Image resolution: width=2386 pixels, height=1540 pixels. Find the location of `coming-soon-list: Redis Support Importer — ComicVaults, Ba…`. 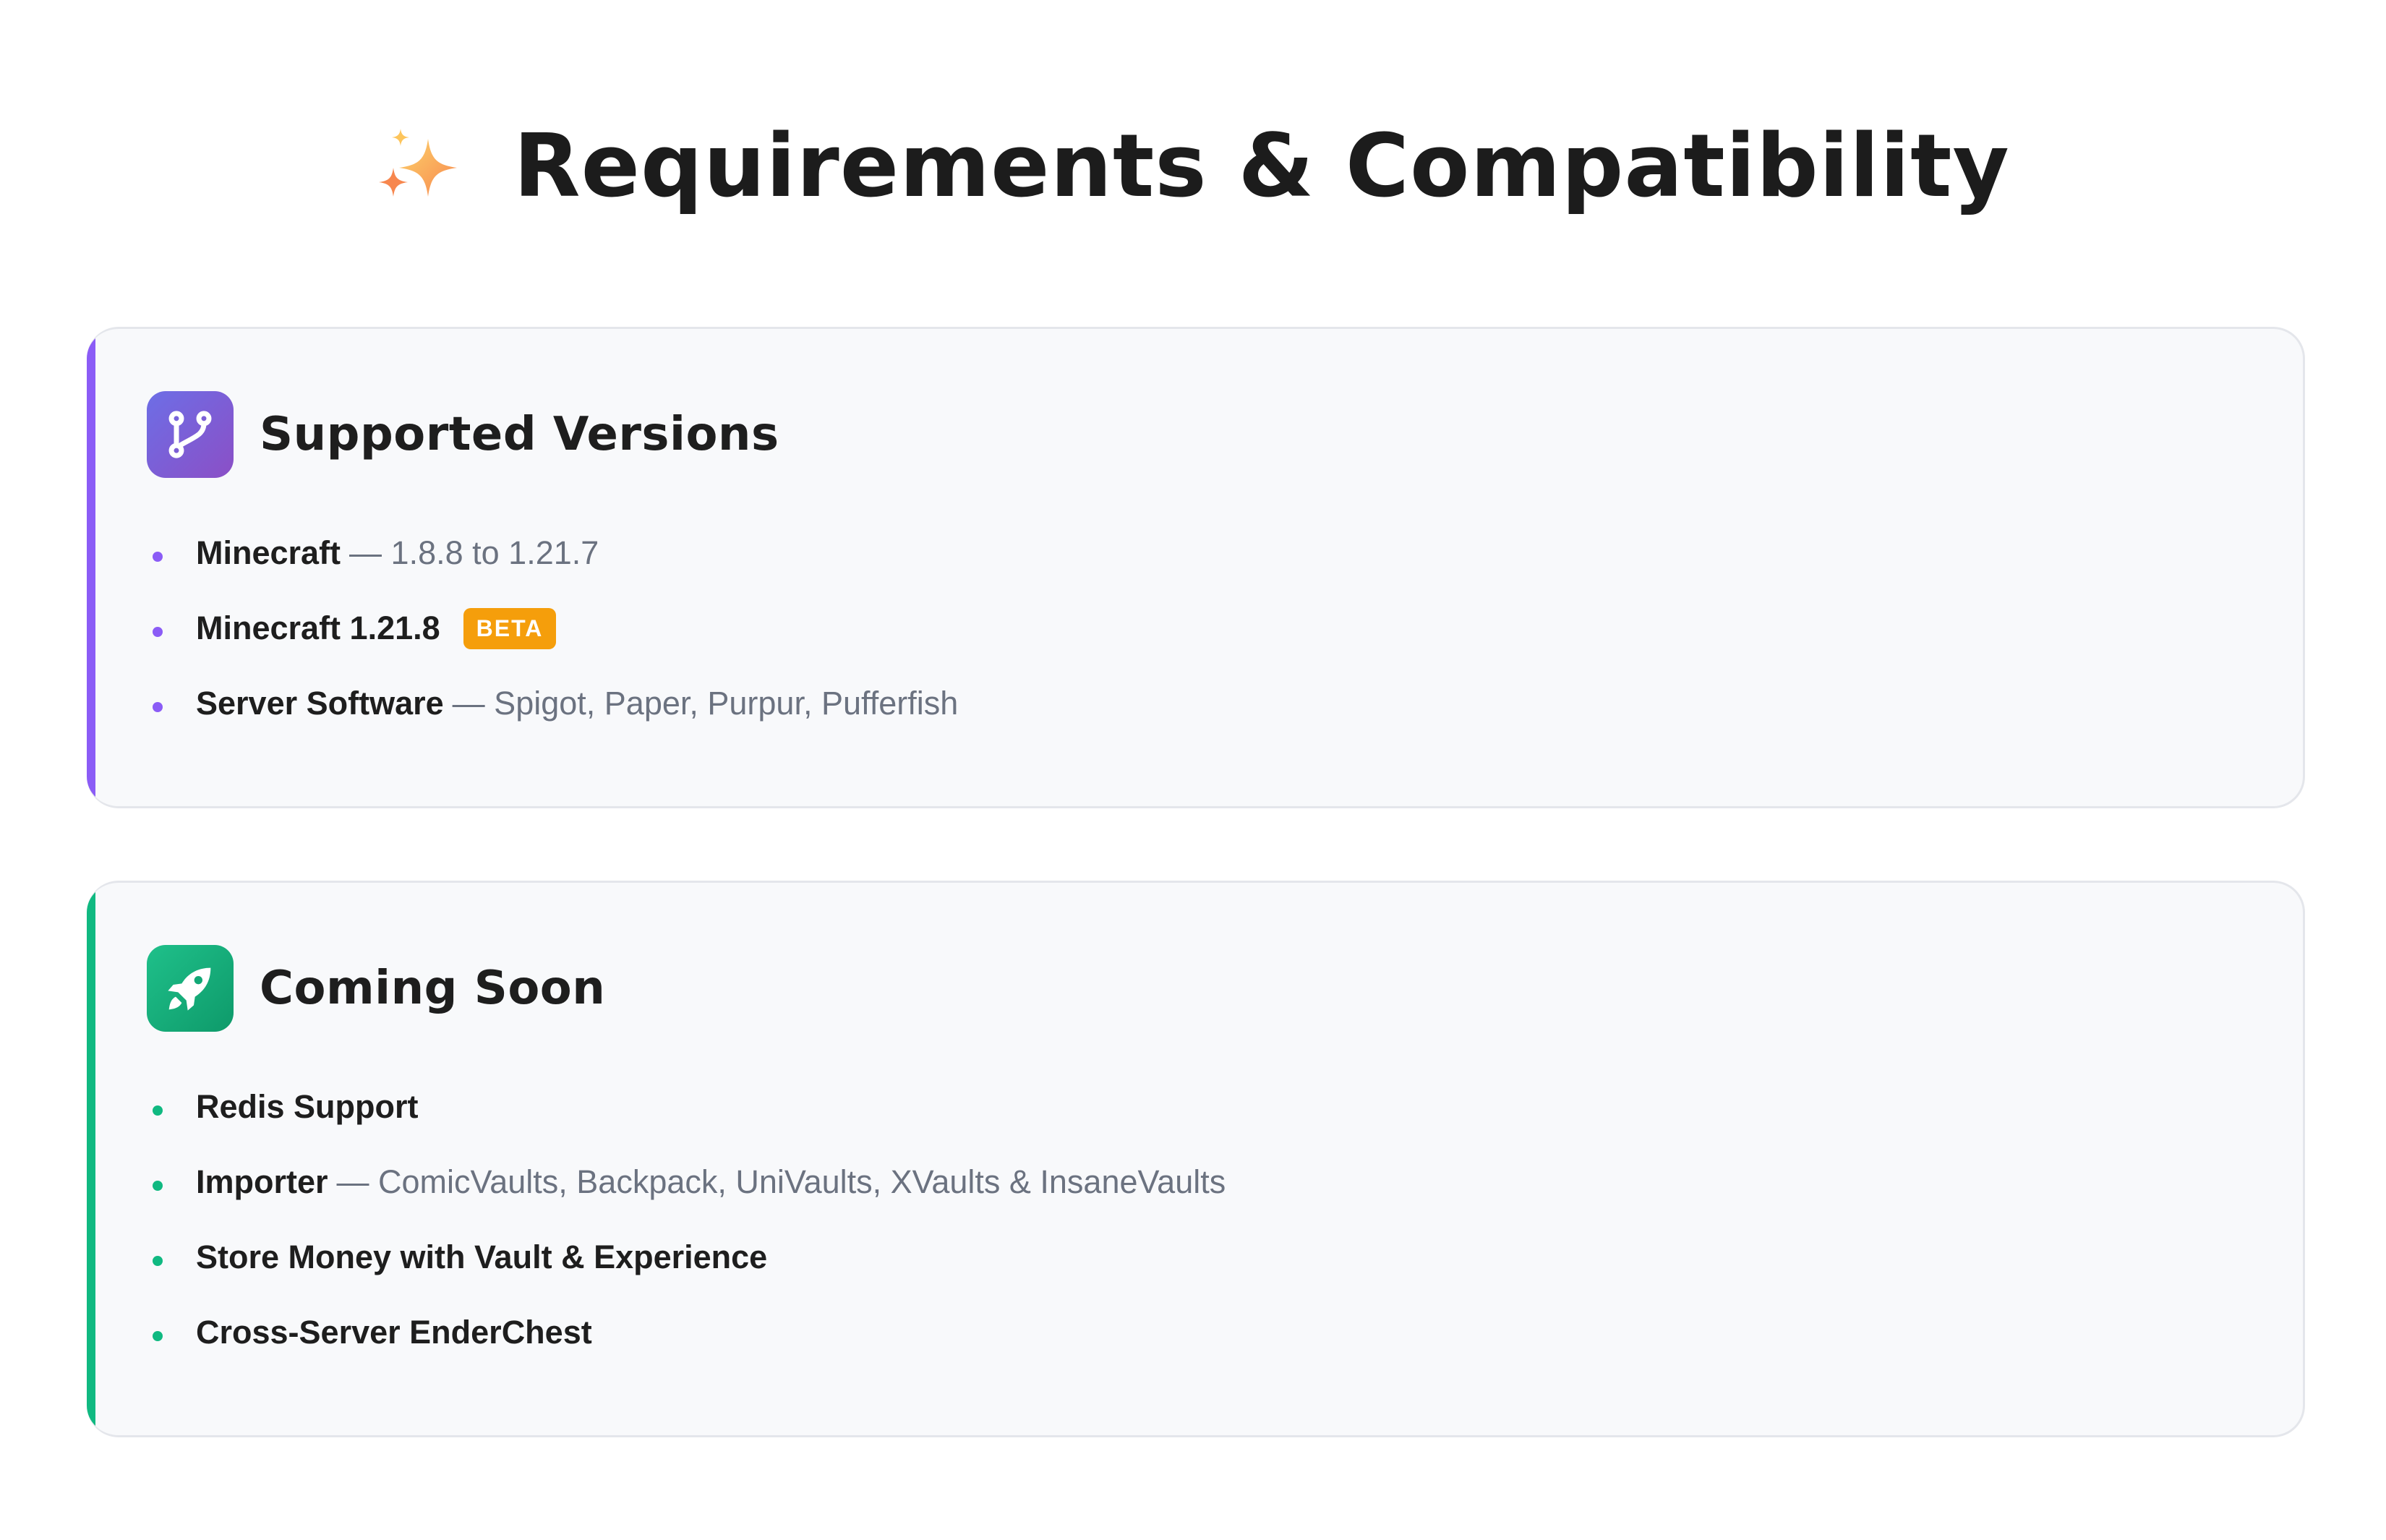

coming-soon-list: Redis Support Importer — ComicVaults, Ba… is located at coordinates (686, 1219).